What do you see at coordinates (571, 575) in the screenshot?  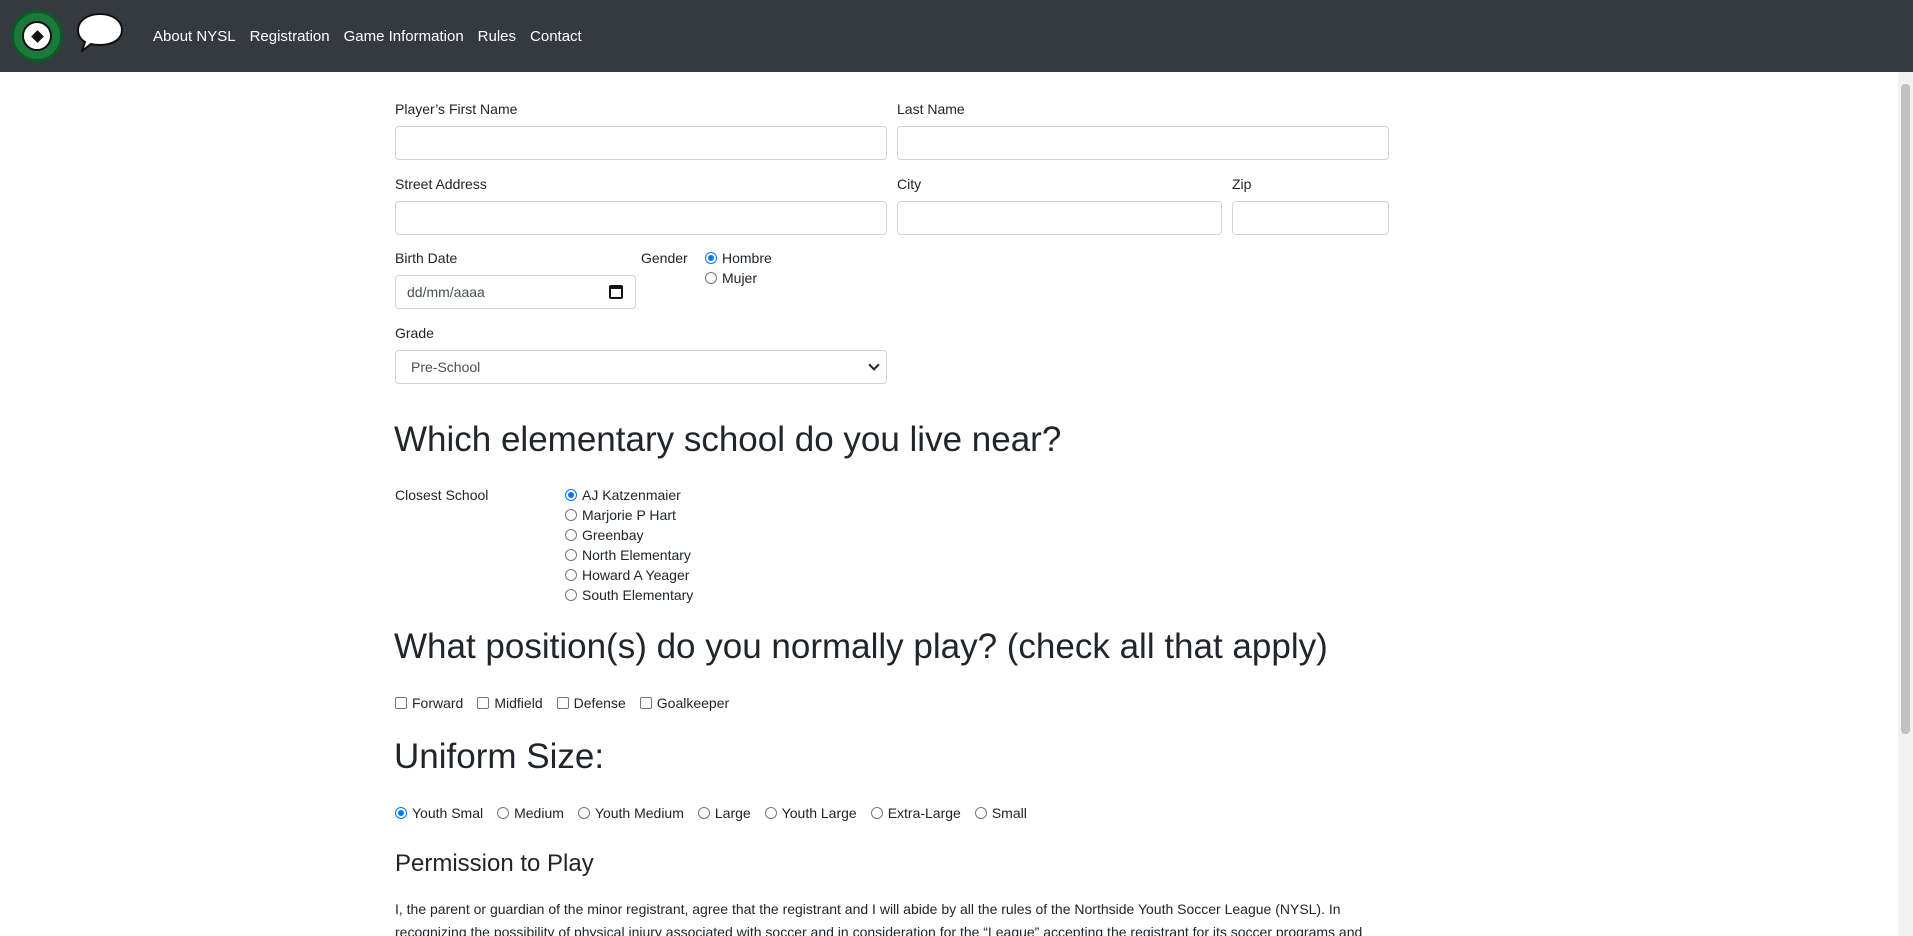 I see `radio-howard-a-yeager` at bounding box center [571, 575].